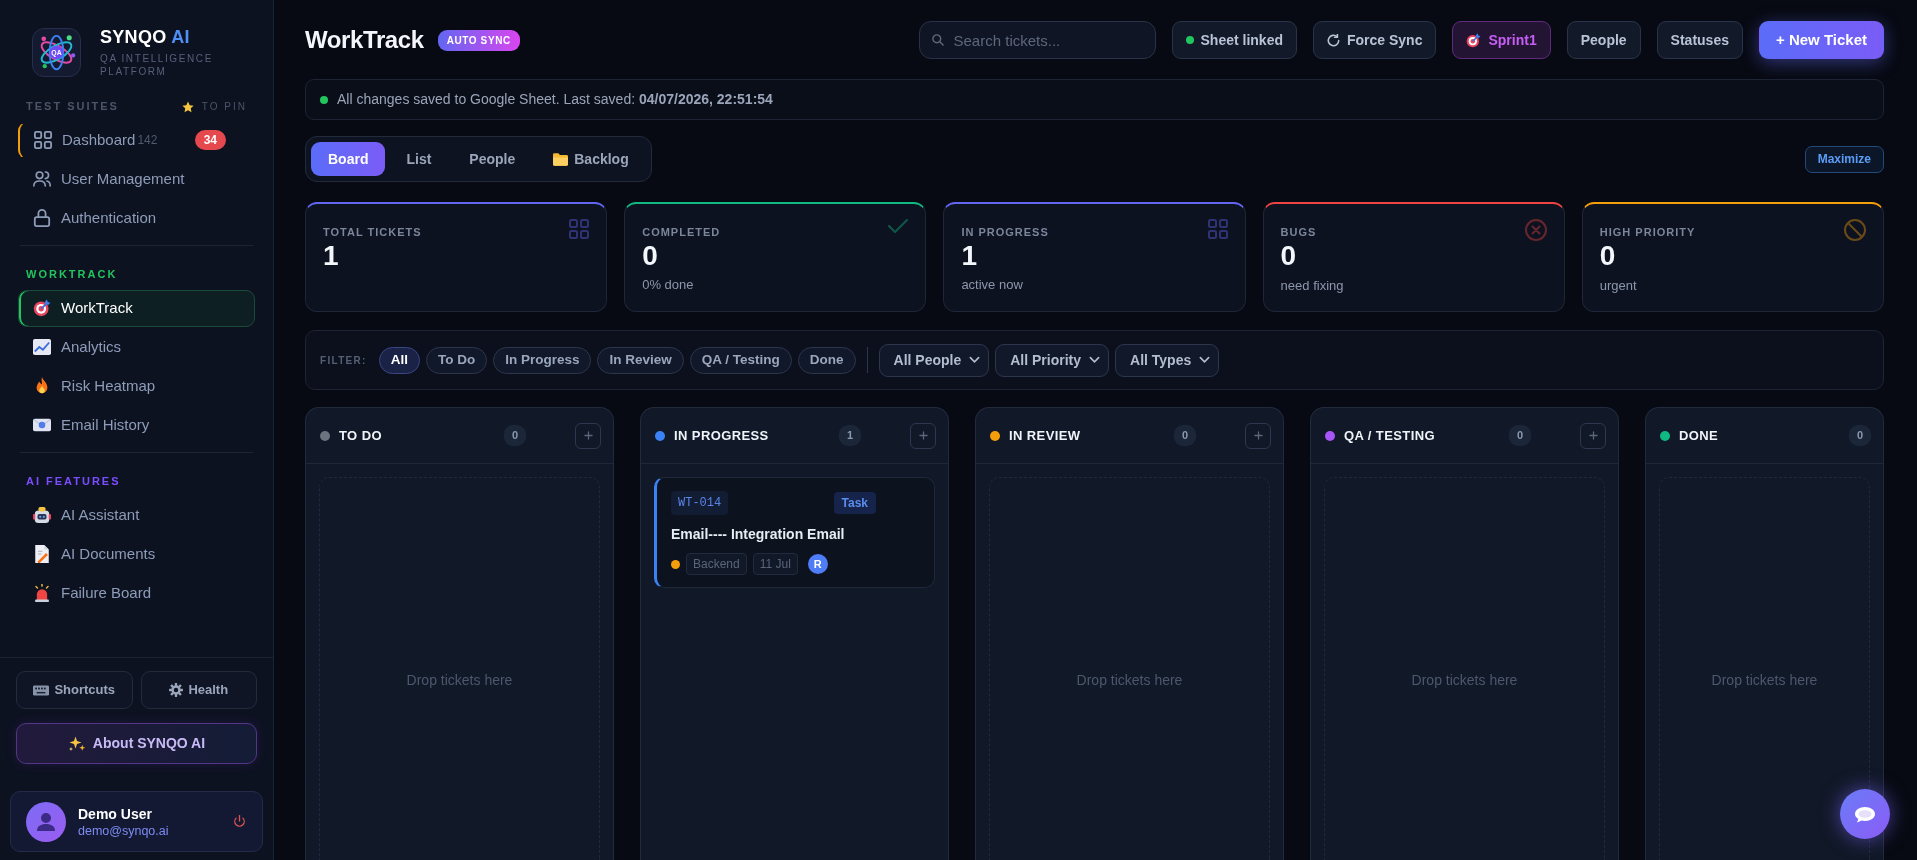  Describe the element at coordinates (591, 159) in the screenshot. I see `view-tab: Backlog` at that location.